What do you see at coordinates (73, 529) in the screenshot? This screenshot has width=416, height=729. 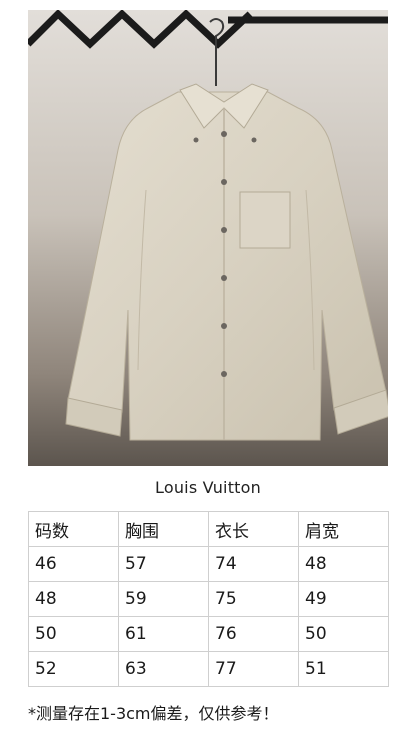 I see `header-size: 码数` at bounding box center [73, 529].